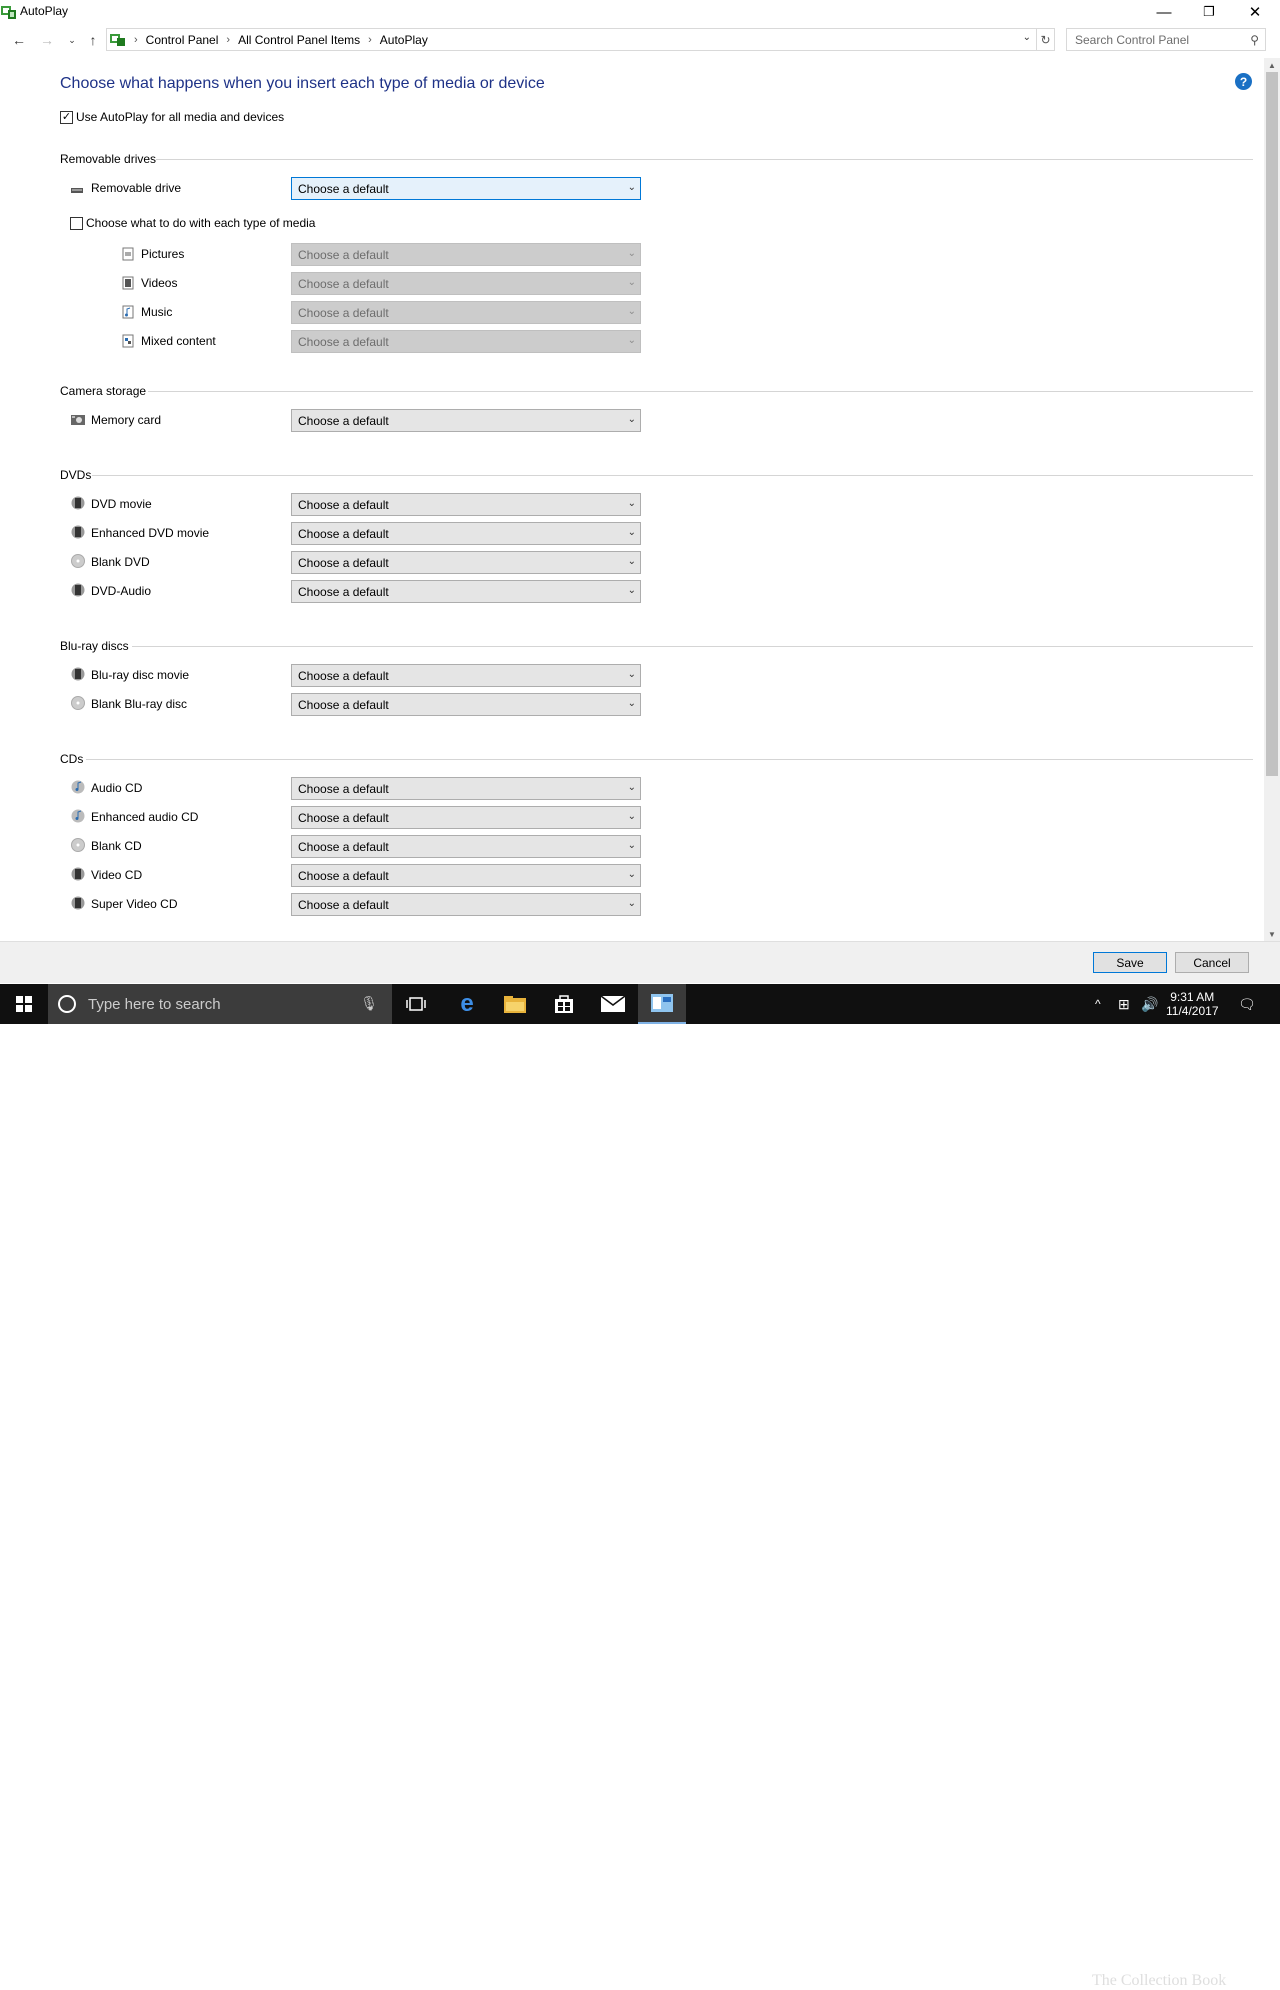 This screenshot has height=1990, width=1280. What do you see at coordinates (1166, 39) in the screenshot?
I see `search-input: Search Control Panel ⚲` at bounding box center [1166, 39].